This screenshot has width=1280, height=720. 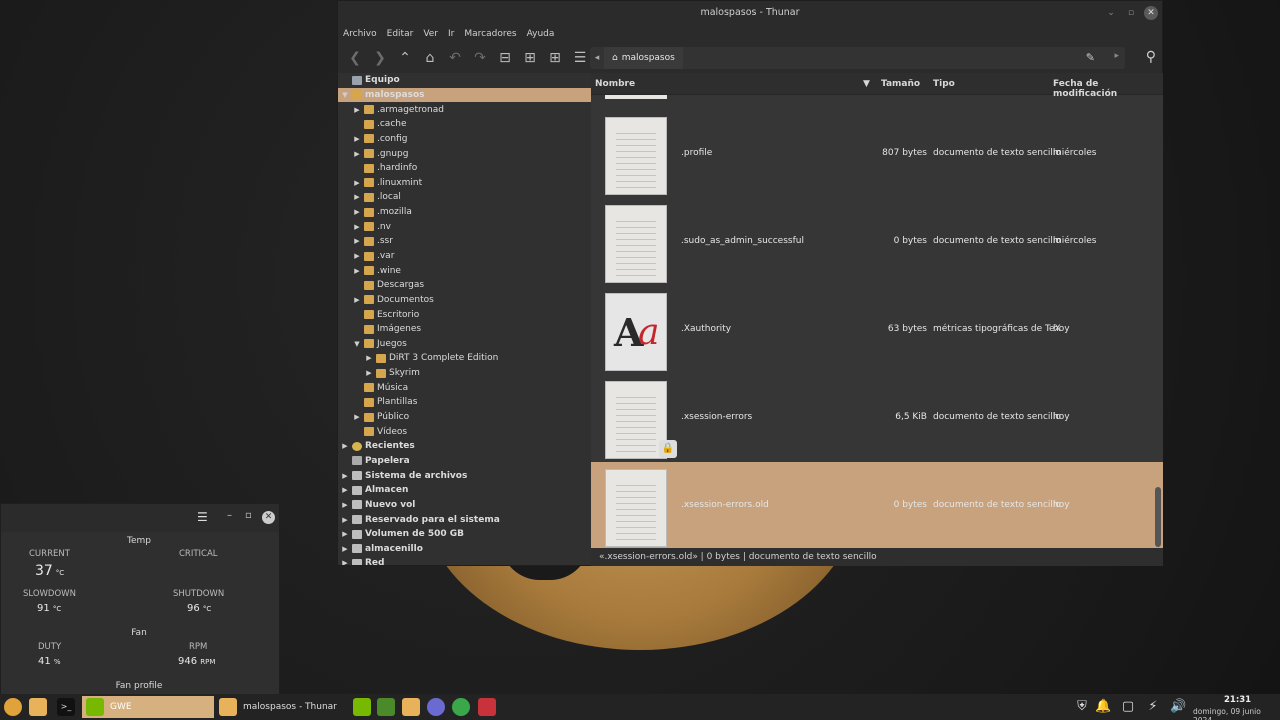 I want to click on icon-view-button: ⊞, so click(x=555, y=58).